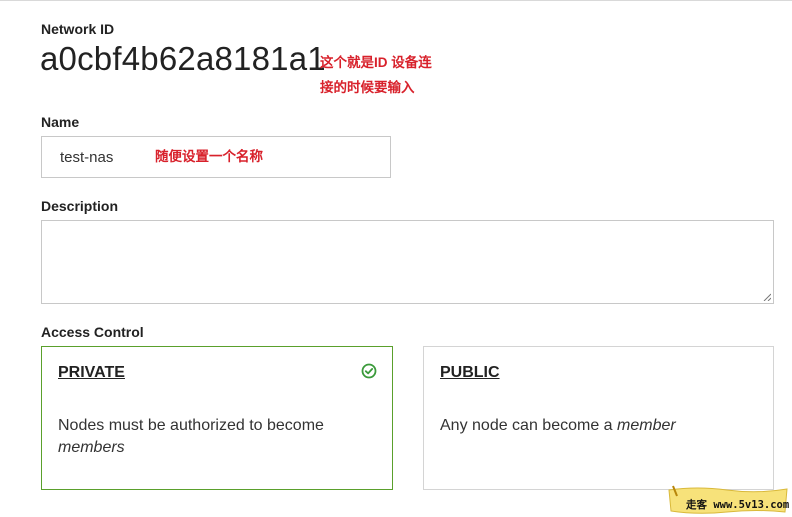  What do you see at coordinates (526, 425) in the screenshot?
I see `access-public-desc-text: Any node can become a` at bounding box center [526, 425].